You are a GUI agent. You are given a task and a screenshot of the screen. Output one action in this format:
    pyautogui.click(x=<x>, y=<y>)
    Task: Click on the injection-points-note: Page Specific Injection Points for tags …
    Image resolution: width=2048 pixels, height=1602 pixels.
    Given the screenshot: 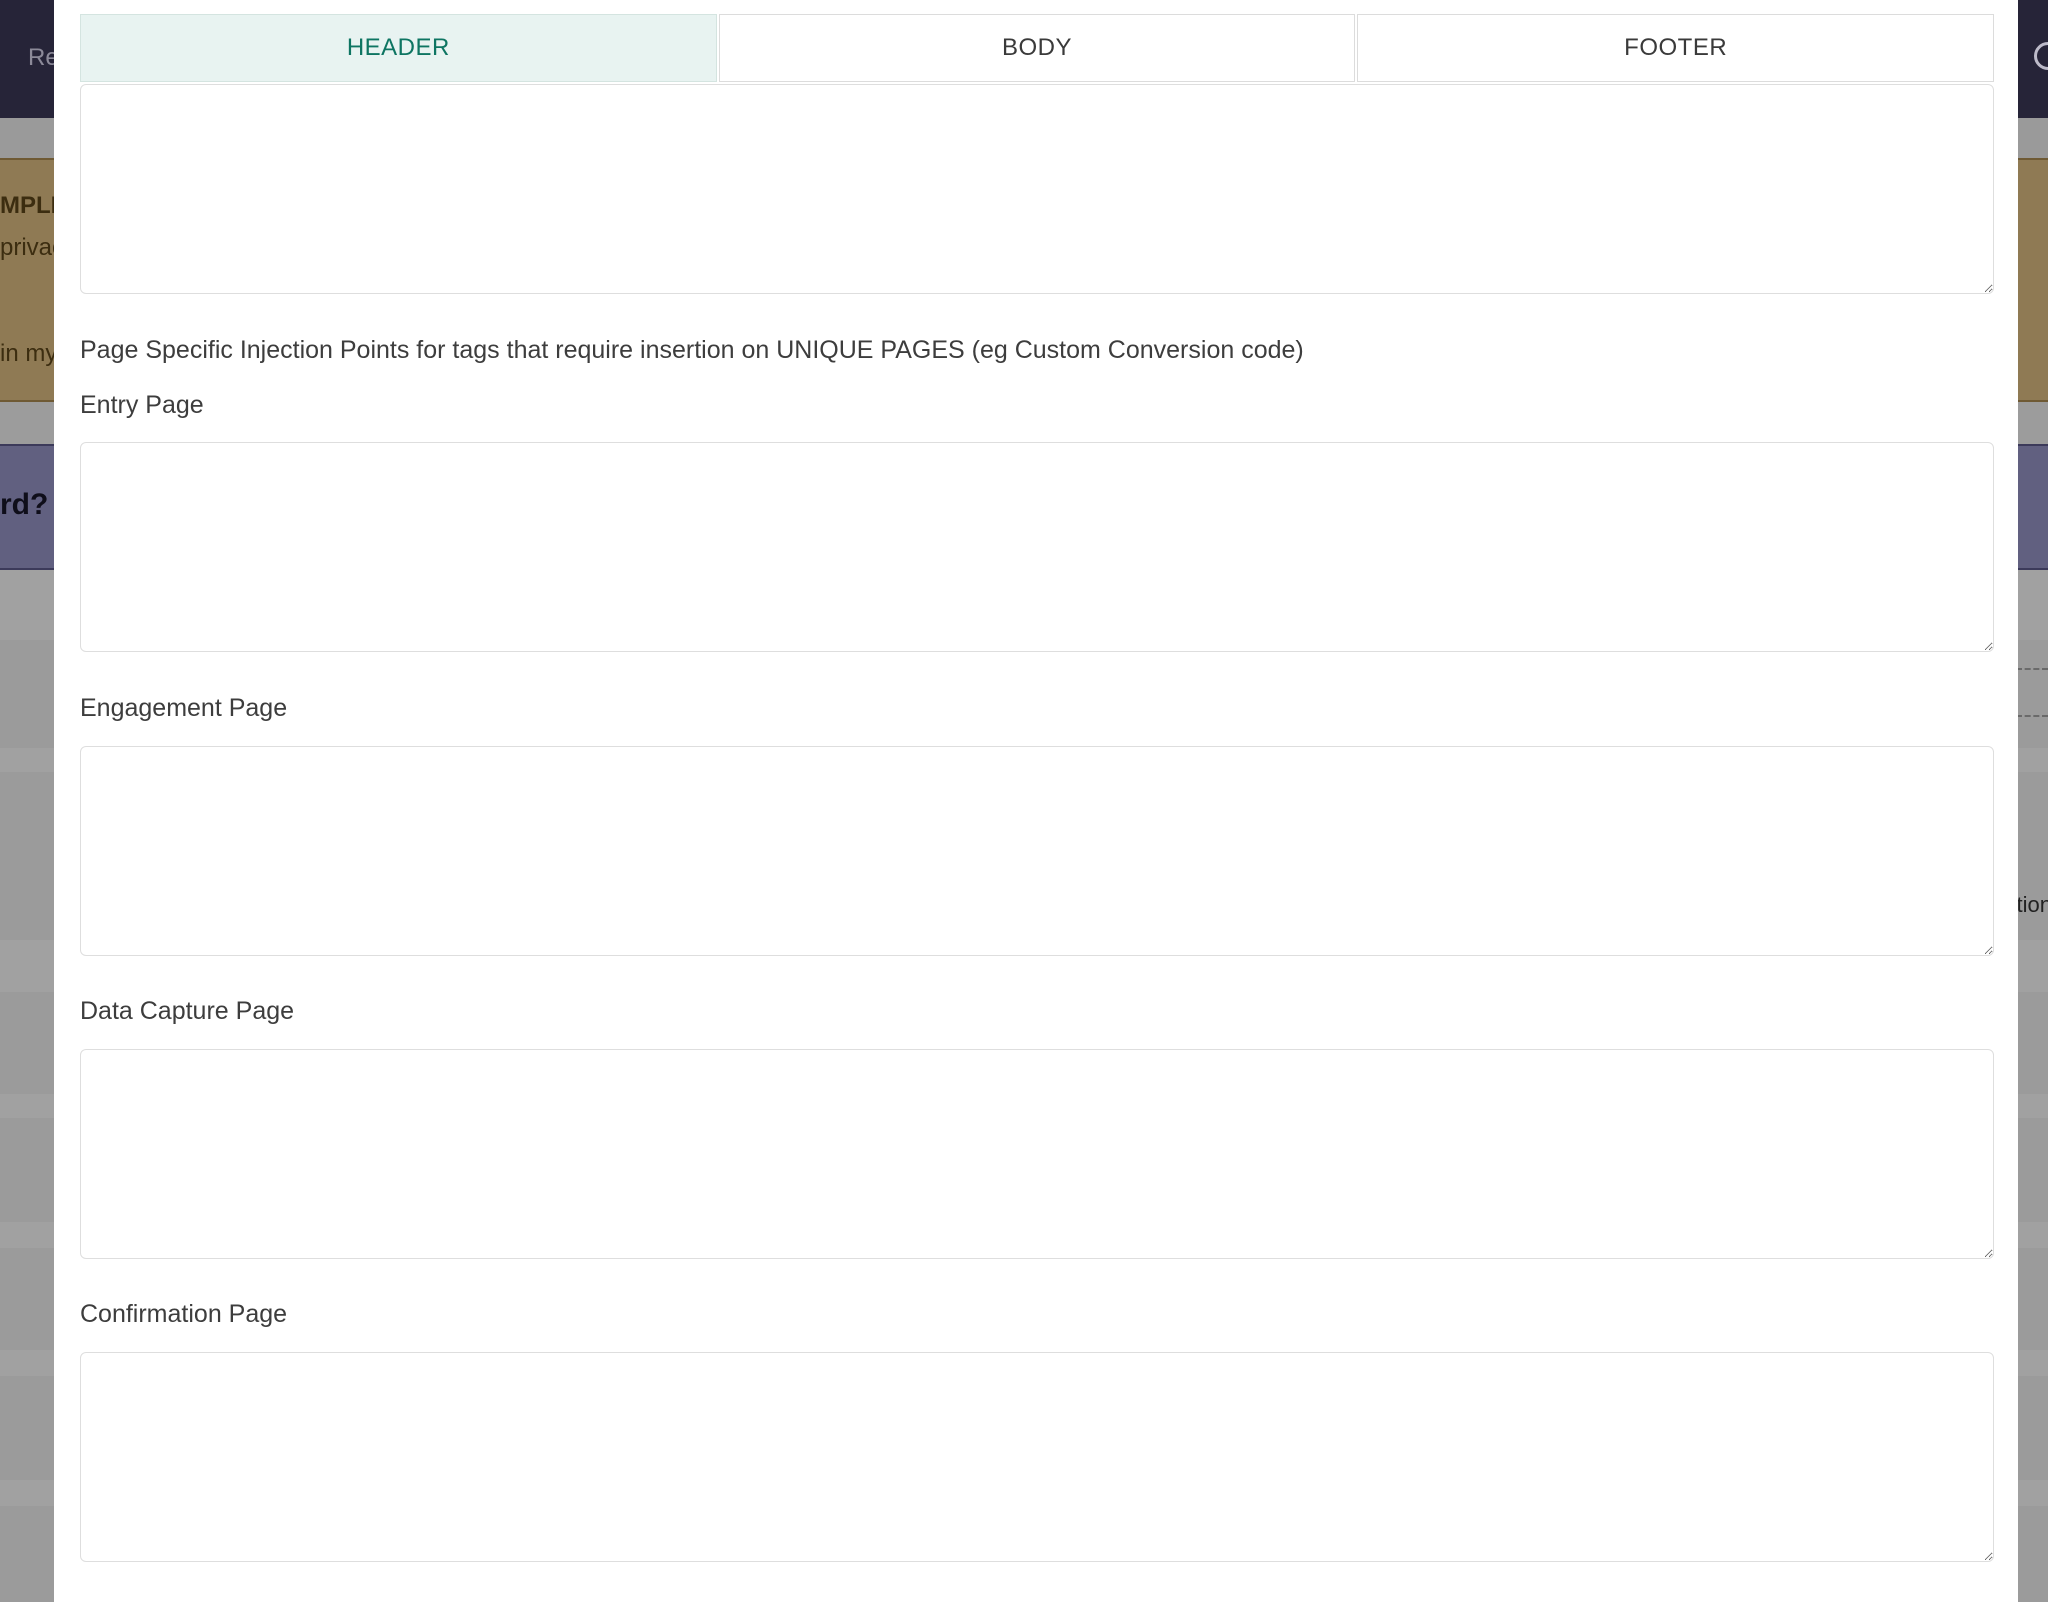 What is the action you would take?
    pyautogui.click(x=692, y=350)
    